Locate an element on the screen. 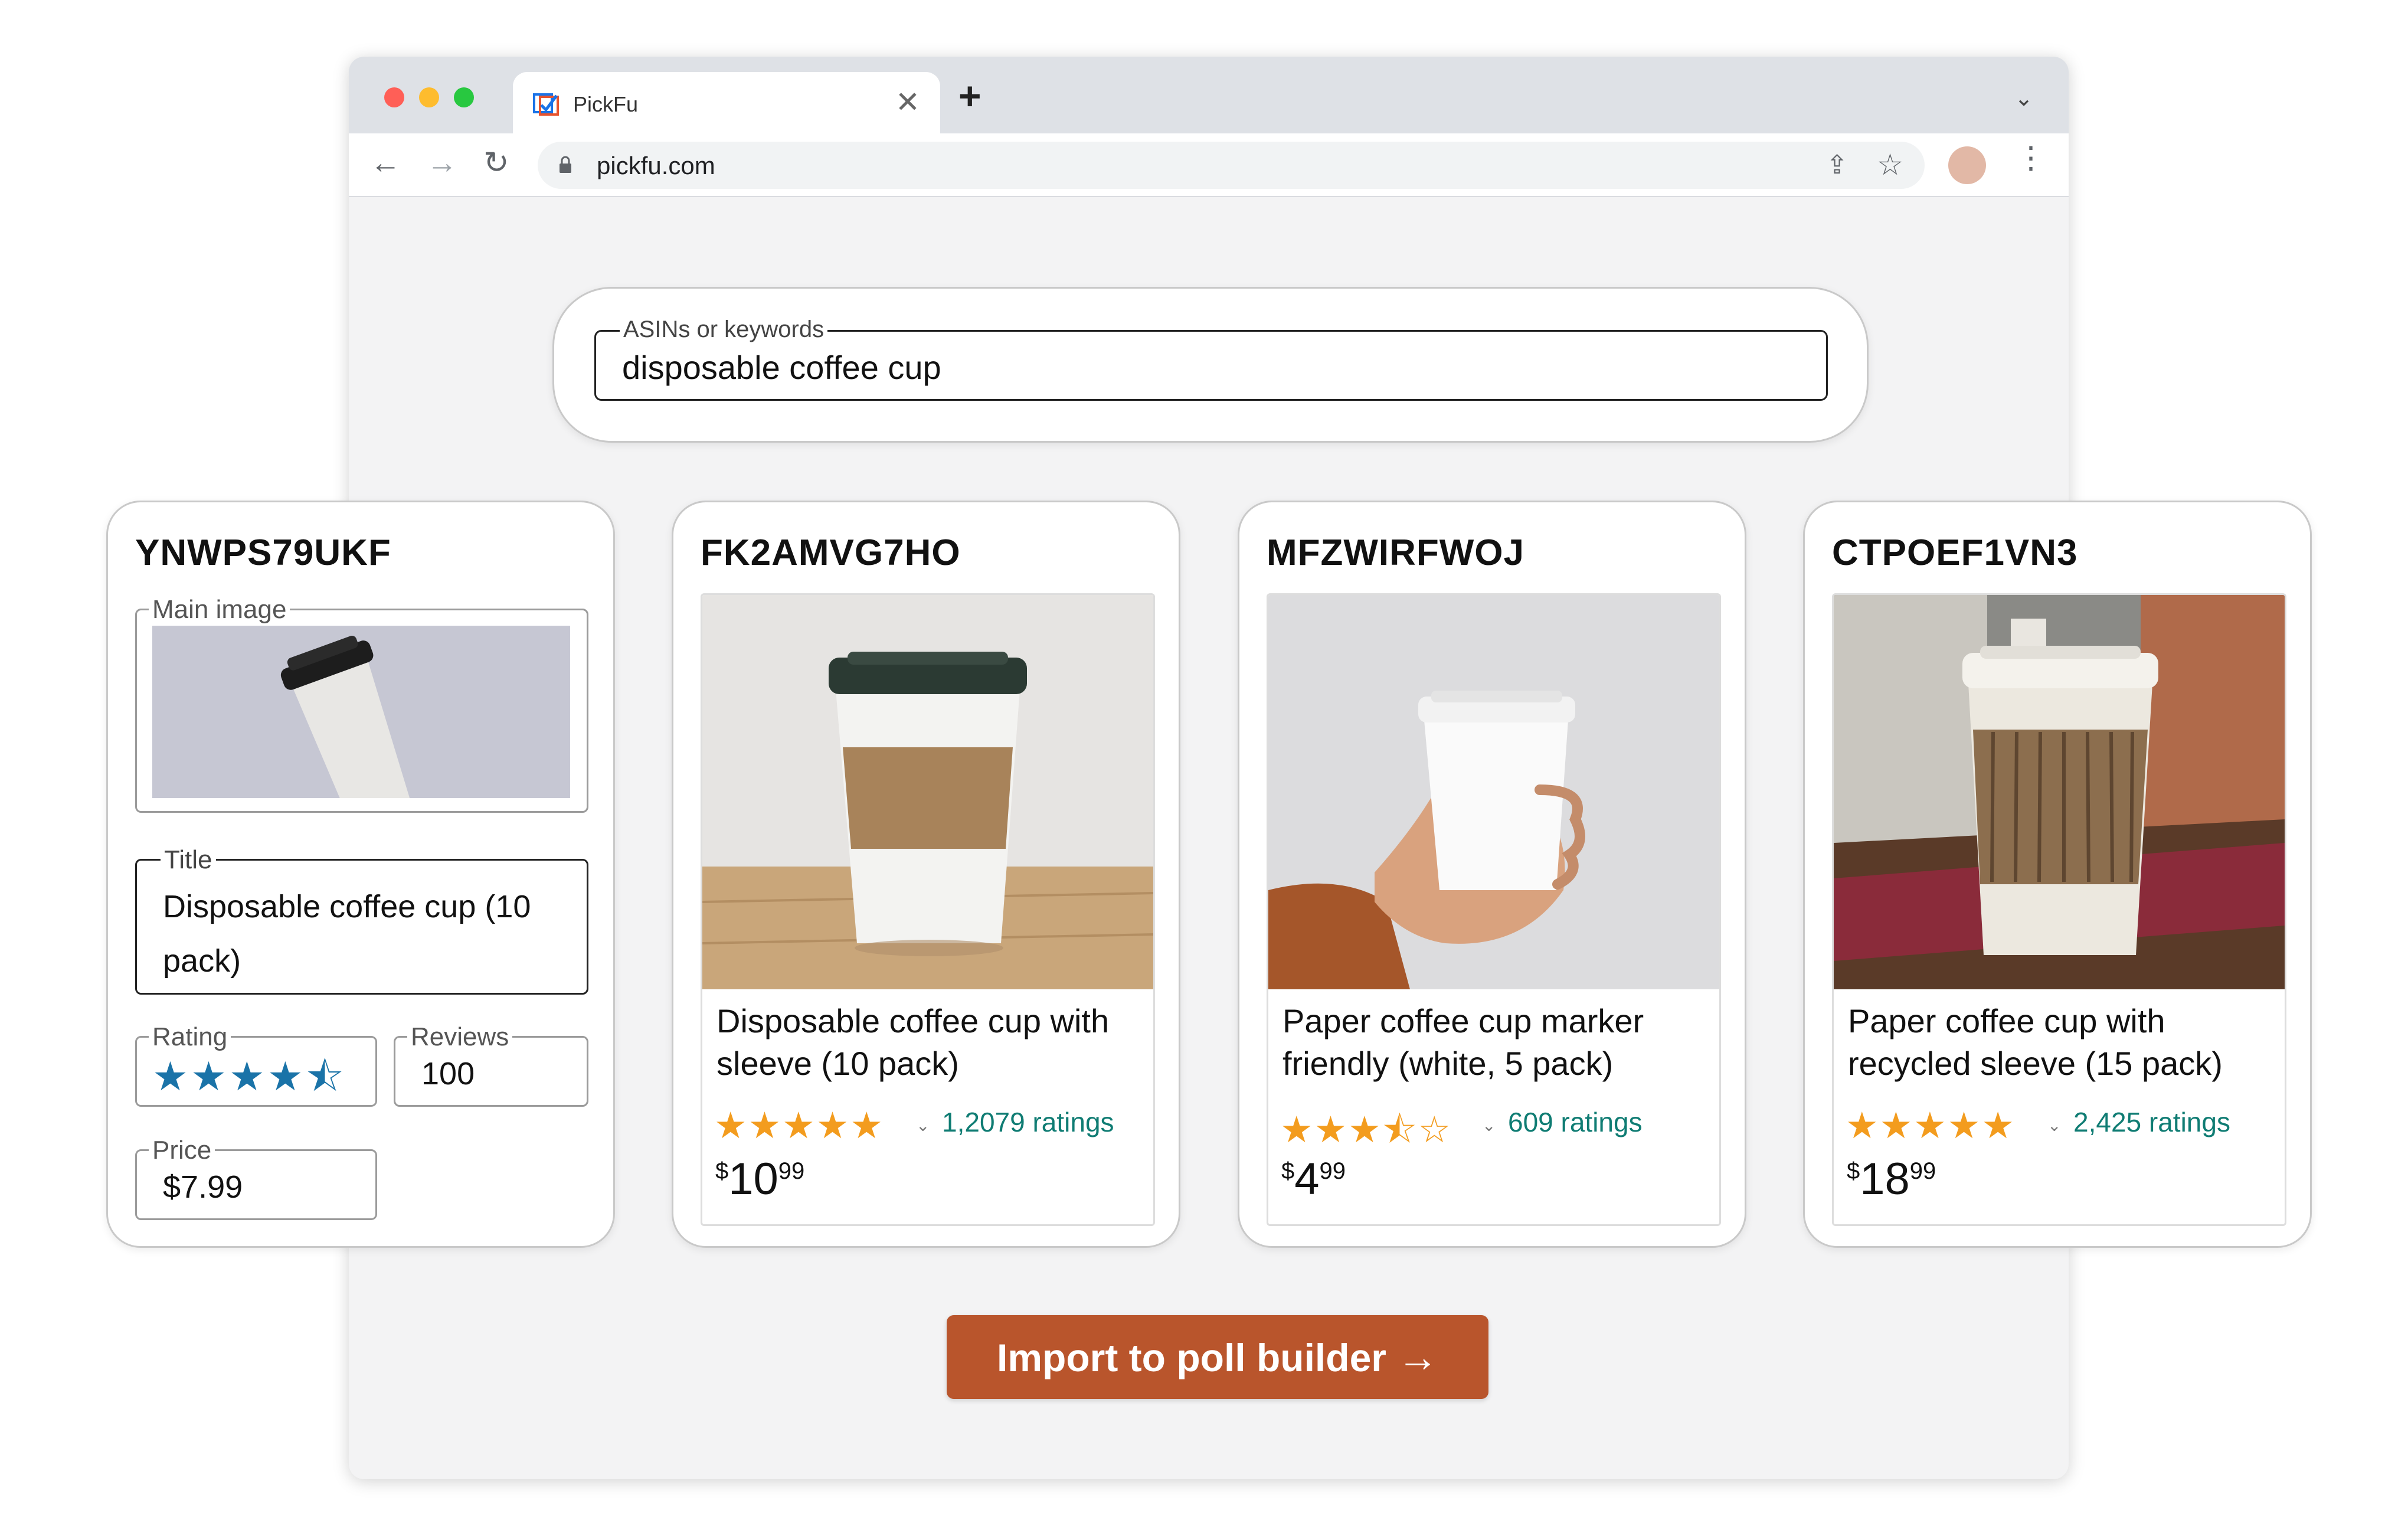  browser-menu-icon: ⋮ is located at coordinates (2031, 158).